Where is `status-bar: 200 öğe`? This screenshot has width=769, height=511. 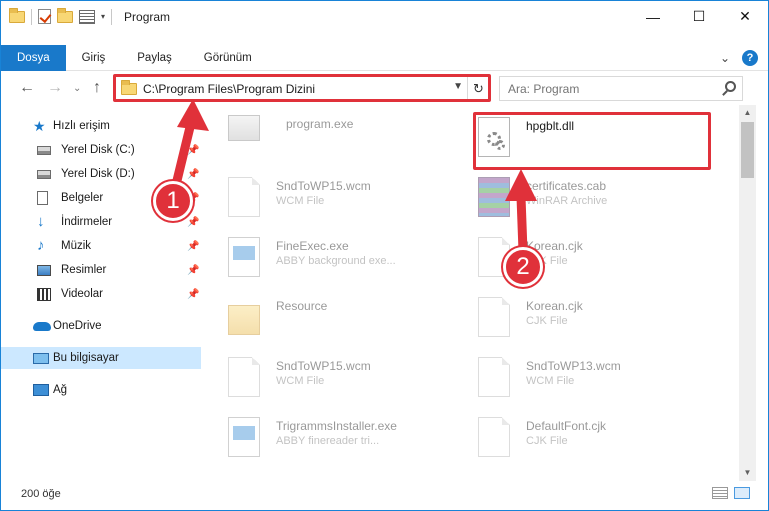
status-bar: 200 öğe is located at coordinates (384, 494).